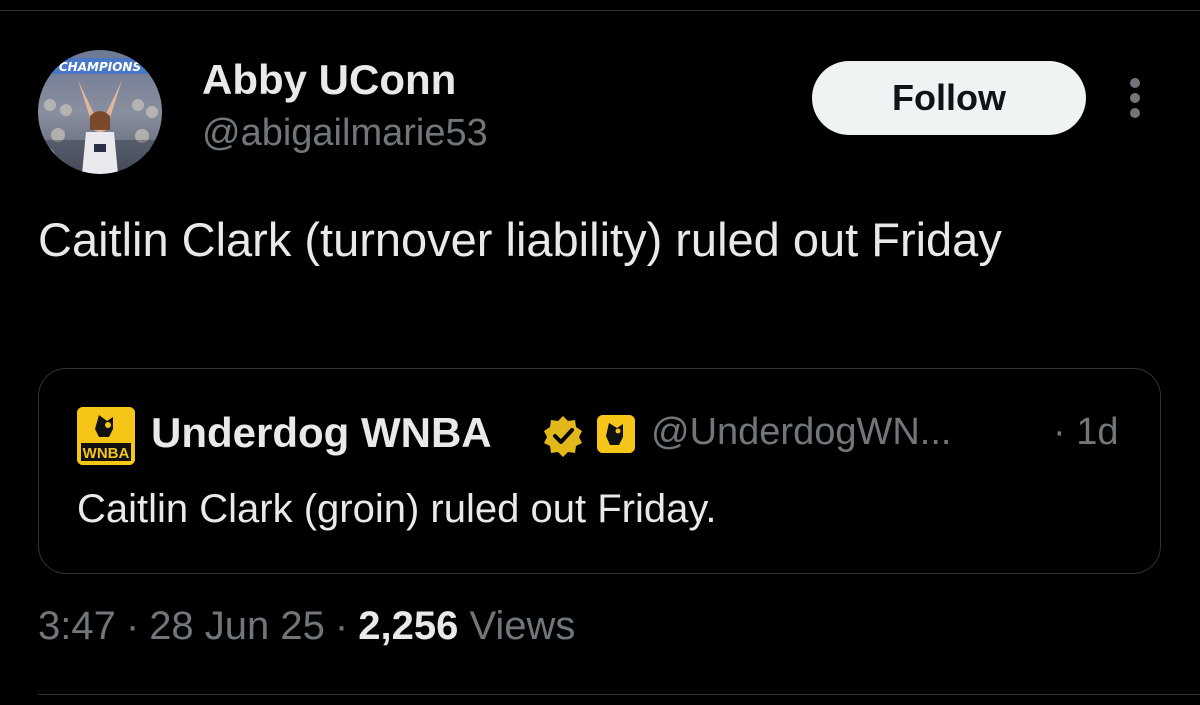  I want to click on quote-author-name: Underdog WNBA, so click(321, 432).